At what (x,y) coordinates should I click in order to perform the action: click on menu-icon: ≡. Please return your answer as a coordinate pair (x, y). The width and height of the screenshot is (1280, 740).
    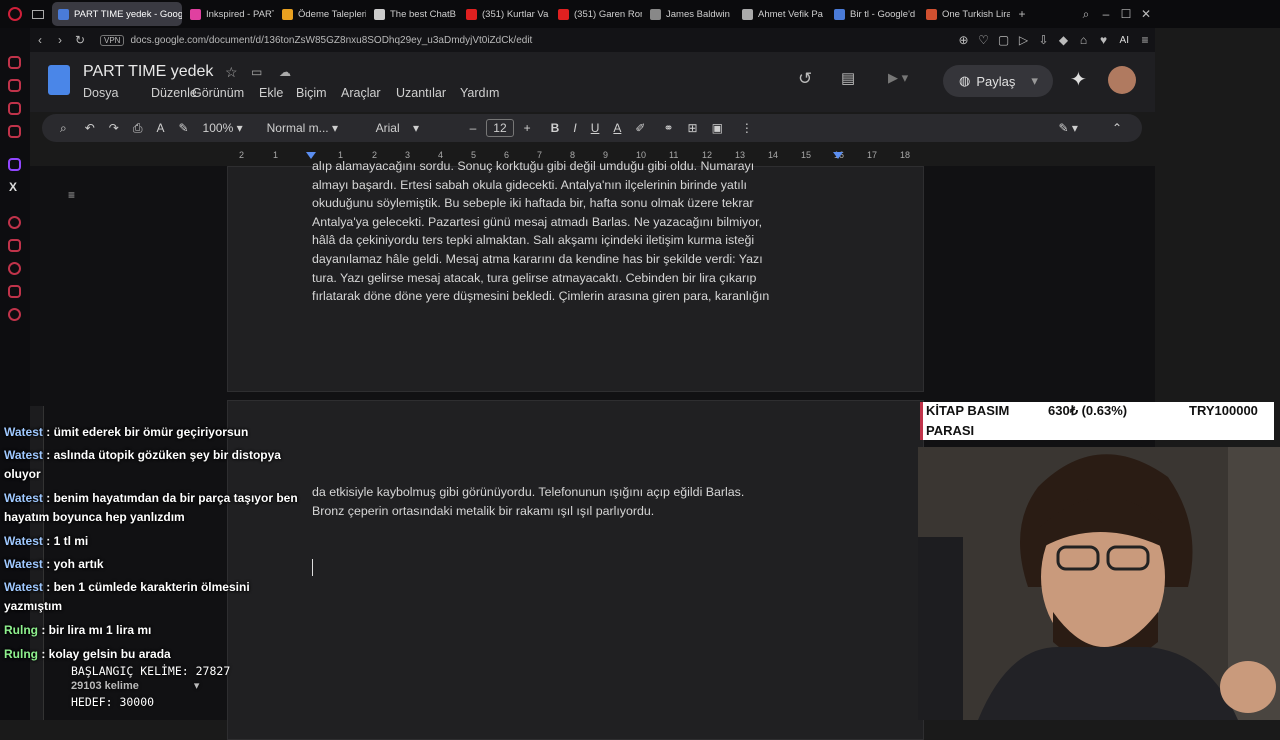
    Looking at the image, I should click on (1145, 40).